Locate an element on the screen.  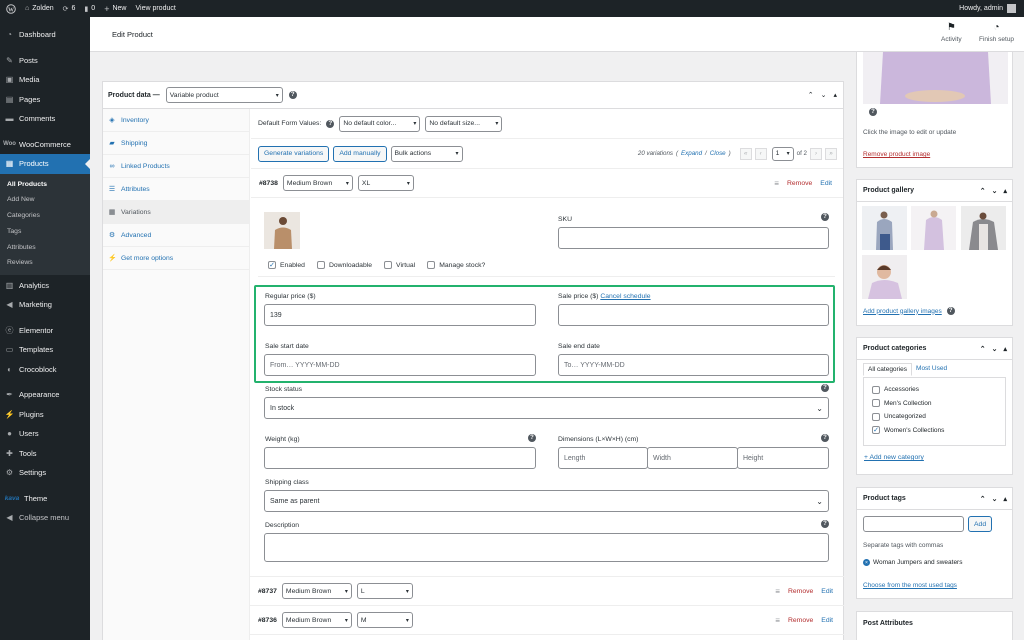
variation-image is located at coordinates (282, 230).